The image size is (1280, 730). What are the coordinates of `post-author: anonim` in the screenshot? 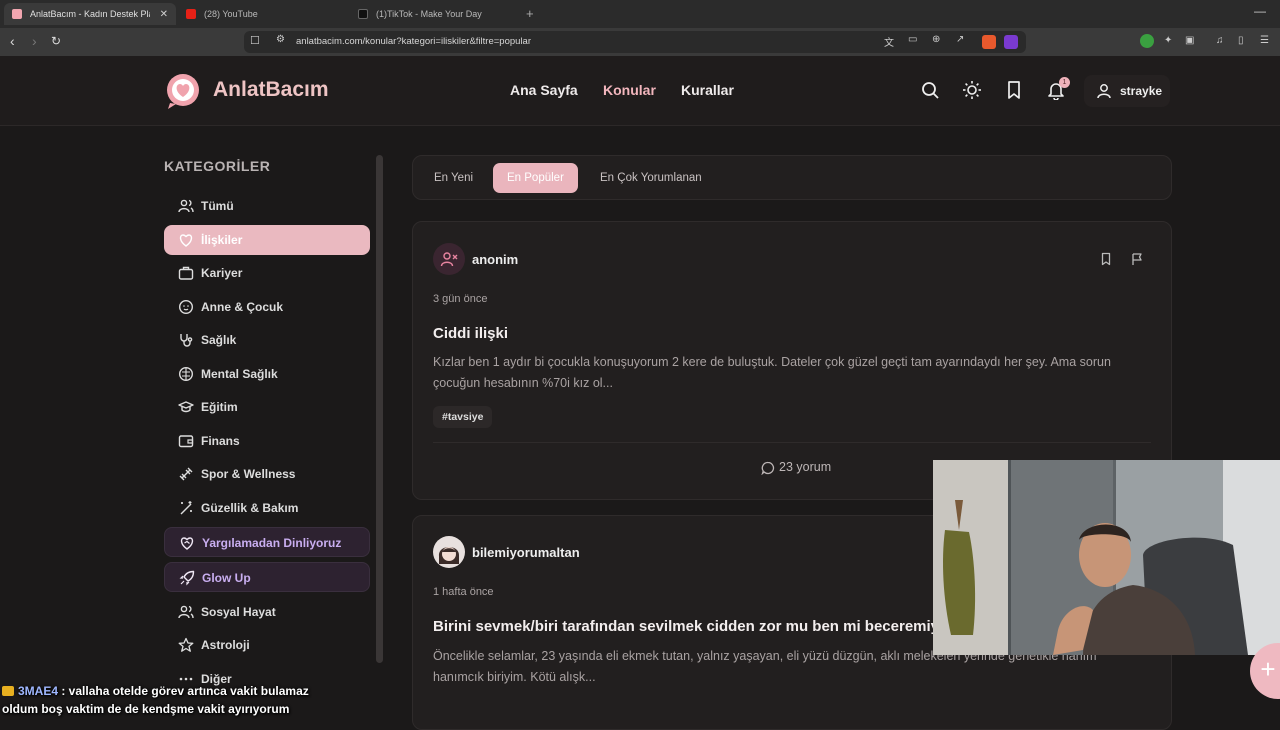 It's located at (495, 259).